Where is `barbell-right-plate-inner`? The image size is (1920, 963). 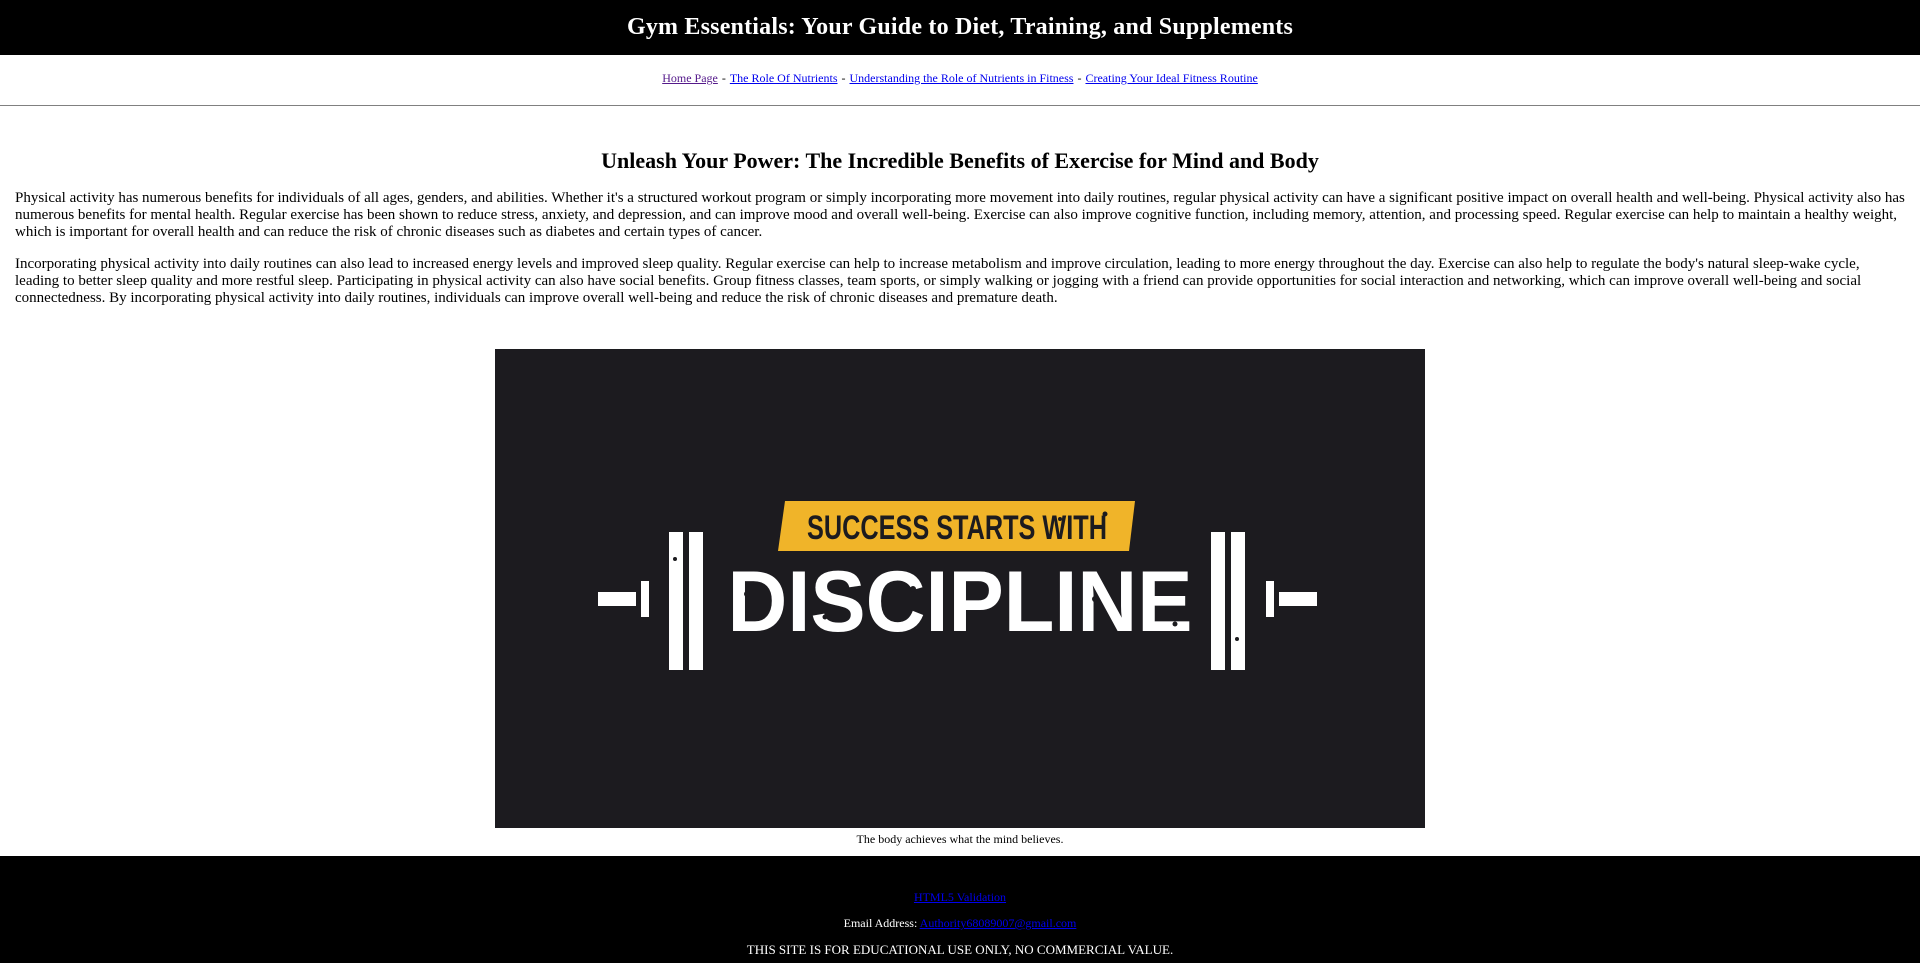 barbell-right-plate-inner is located at coordinates (1218, 601).